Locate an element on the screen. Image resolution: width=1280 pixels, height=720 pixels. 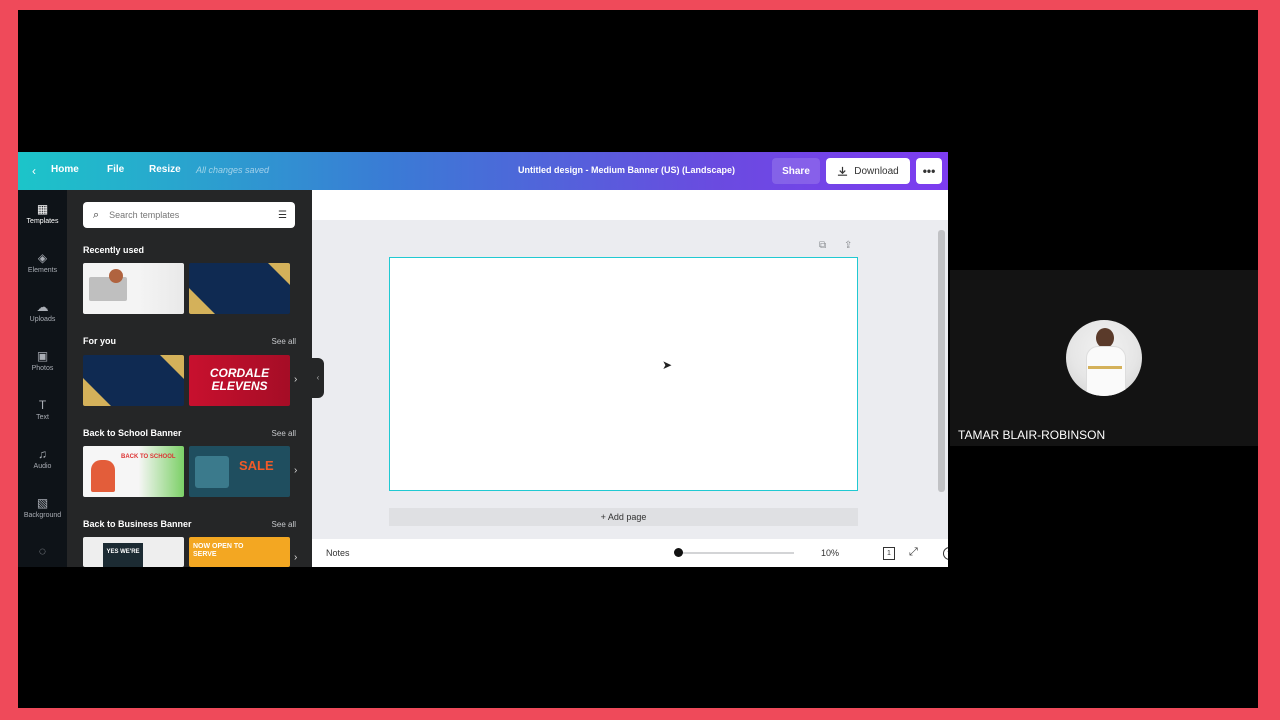
collapse-panel-button: ‹ is located at coordinates (318, 378).